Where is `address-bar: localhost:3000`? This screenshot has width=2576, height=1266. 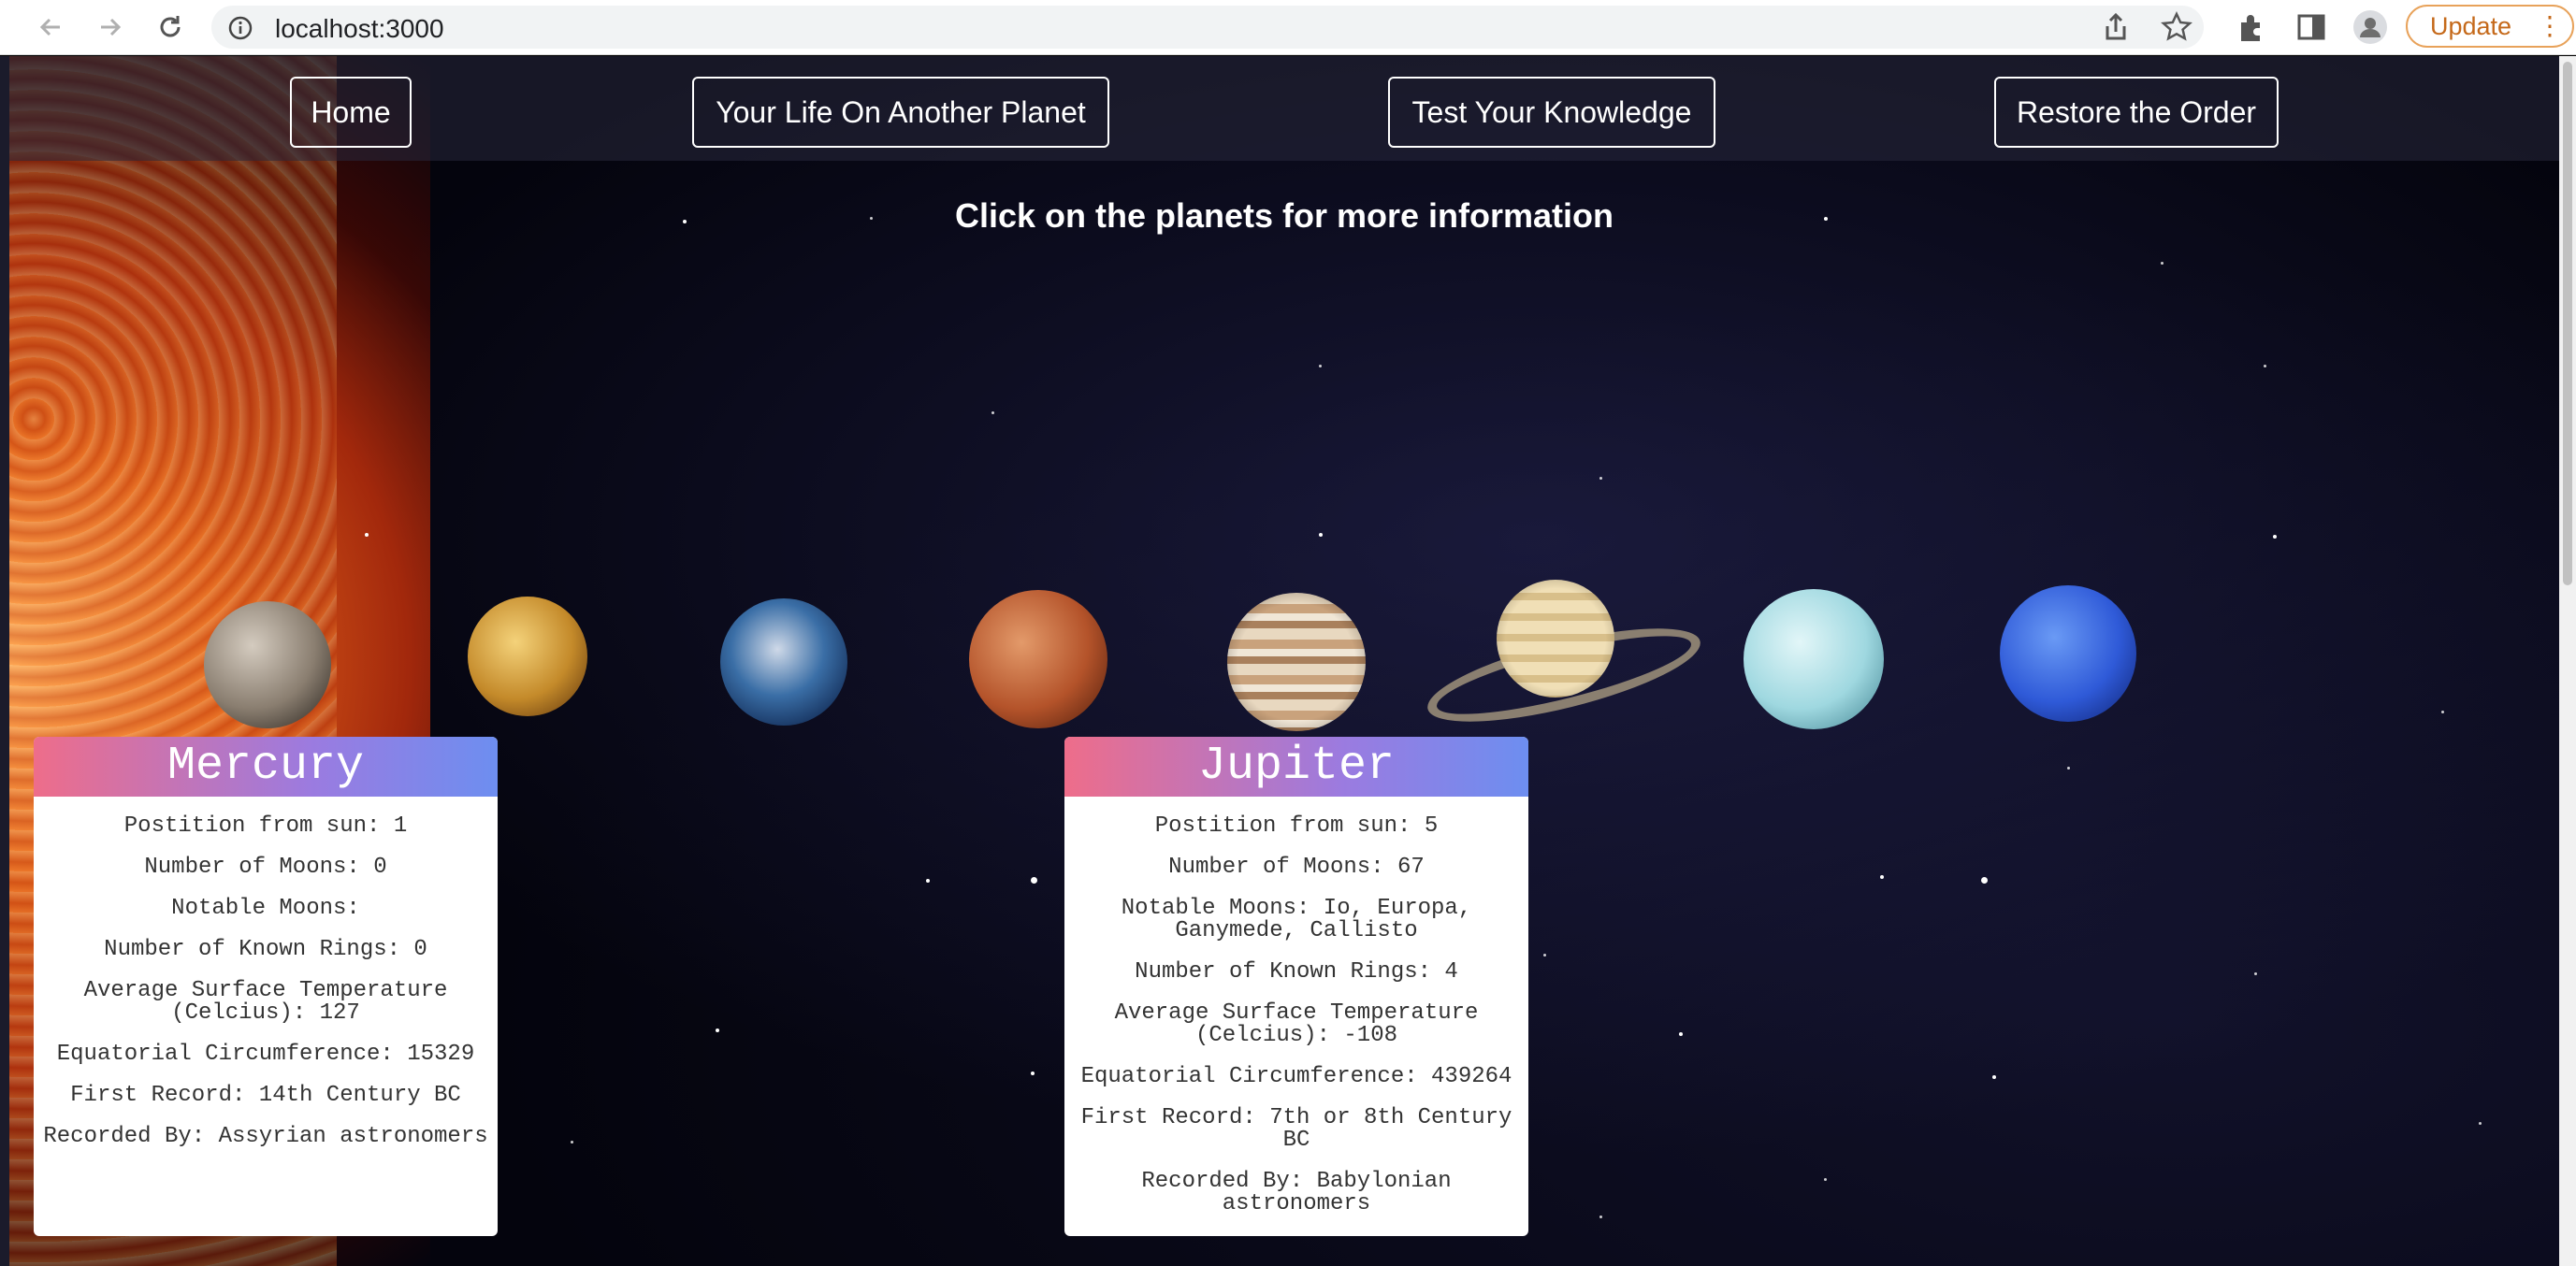 address-bar: localhost:3000 is located at coordinates (1207, 27).